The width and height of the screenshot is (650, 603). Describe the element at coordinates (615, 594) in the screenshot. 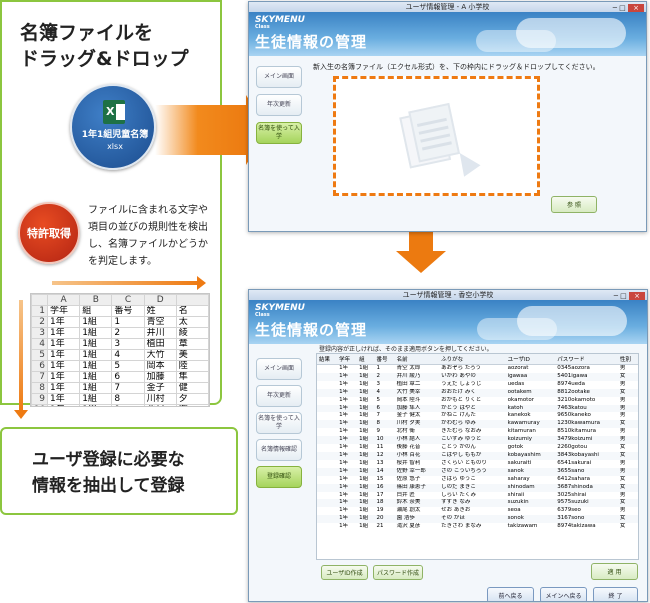

I see `exit-button: 終 了` at that location.